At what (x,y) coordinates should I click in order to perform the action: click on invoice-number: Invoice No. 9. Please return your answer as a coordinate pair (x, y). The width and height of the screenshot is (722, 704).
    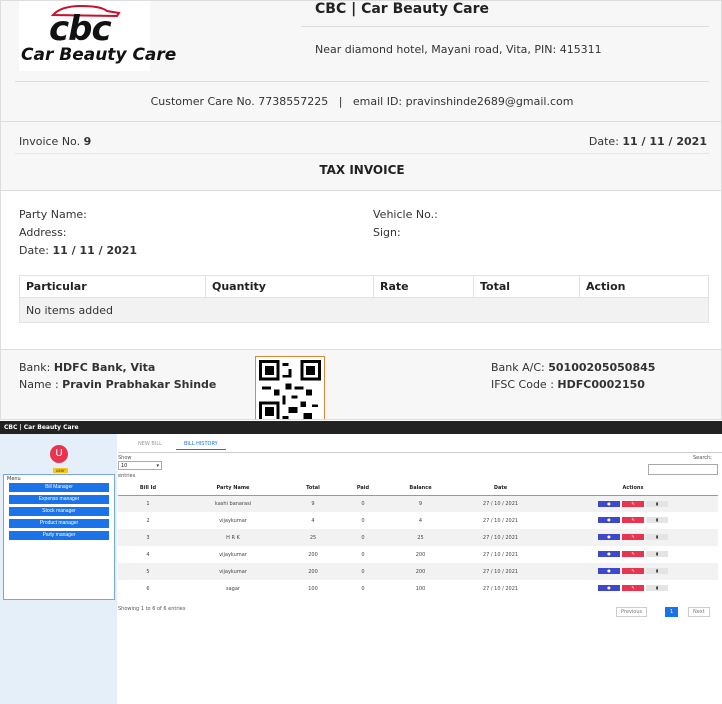
    Looking at the image, I should click on (55, 141).